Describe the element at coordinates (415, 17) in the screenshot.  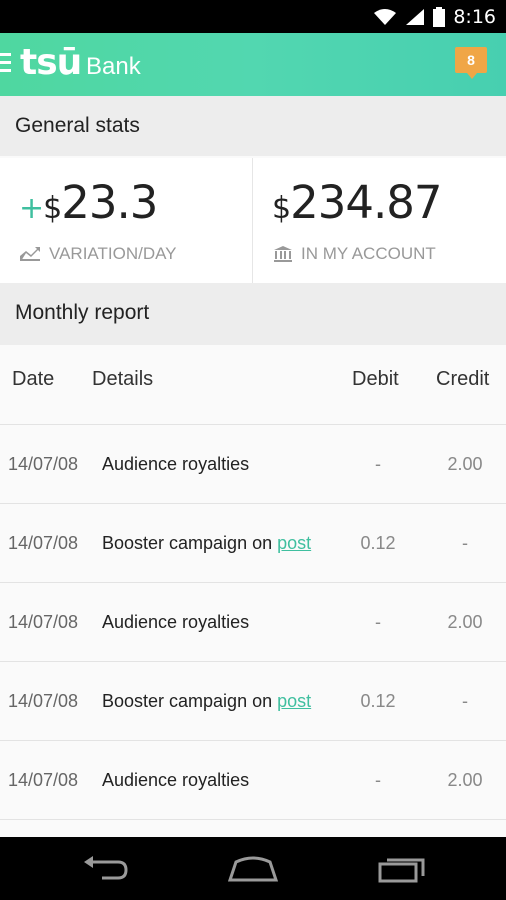
I see `signal-icon` at that location.